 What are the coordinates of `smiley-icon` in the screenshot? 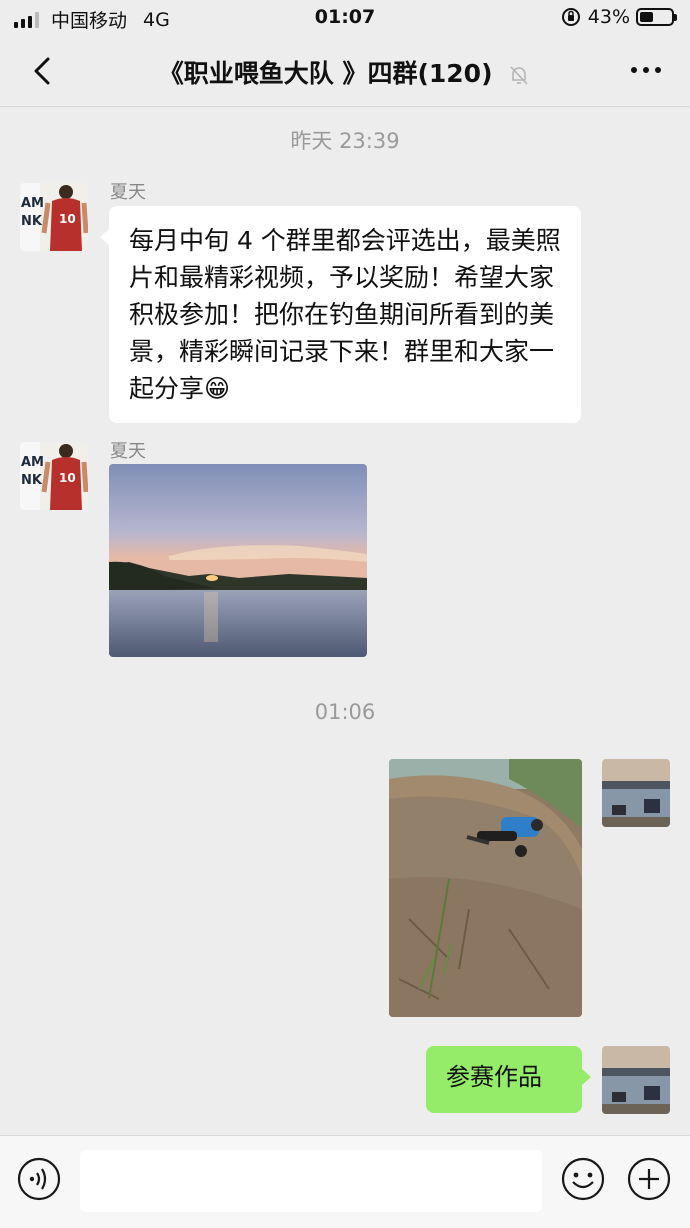 It's located at (583, 1179).